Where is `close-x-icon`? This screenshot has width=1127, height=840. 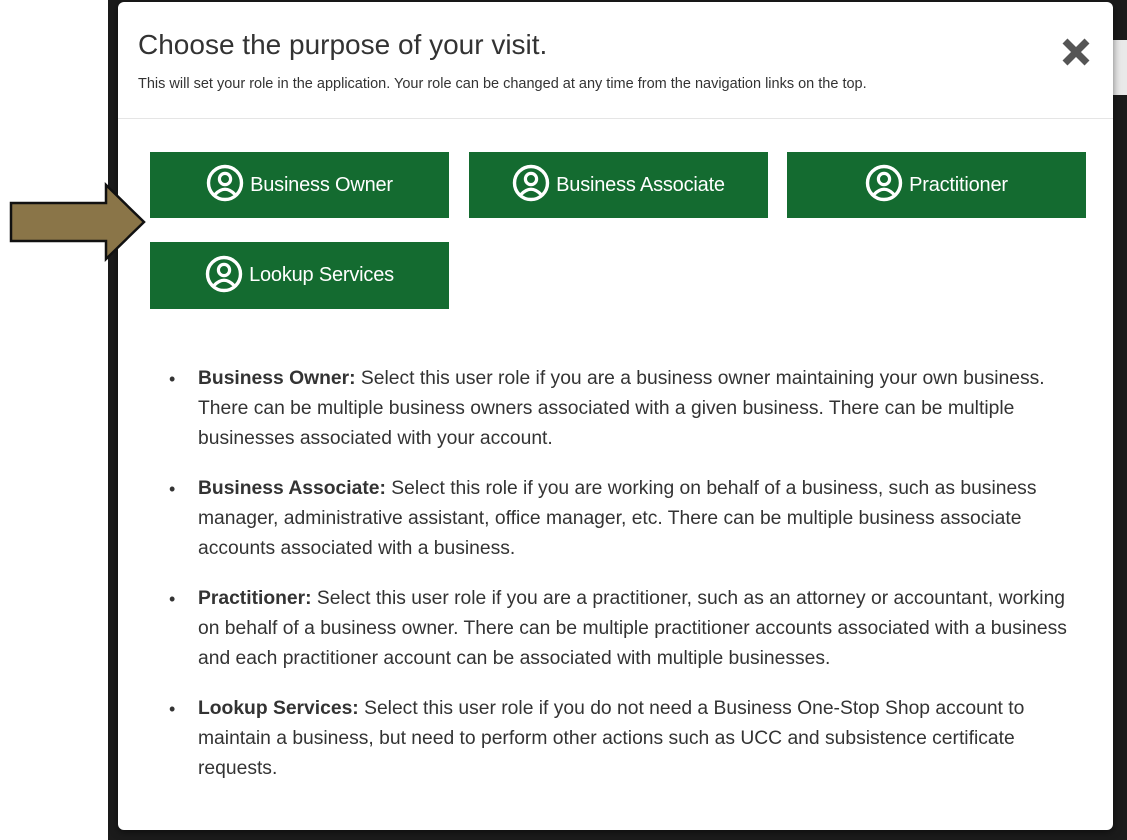
close-x-icon is located at coordinates (1076, 52).